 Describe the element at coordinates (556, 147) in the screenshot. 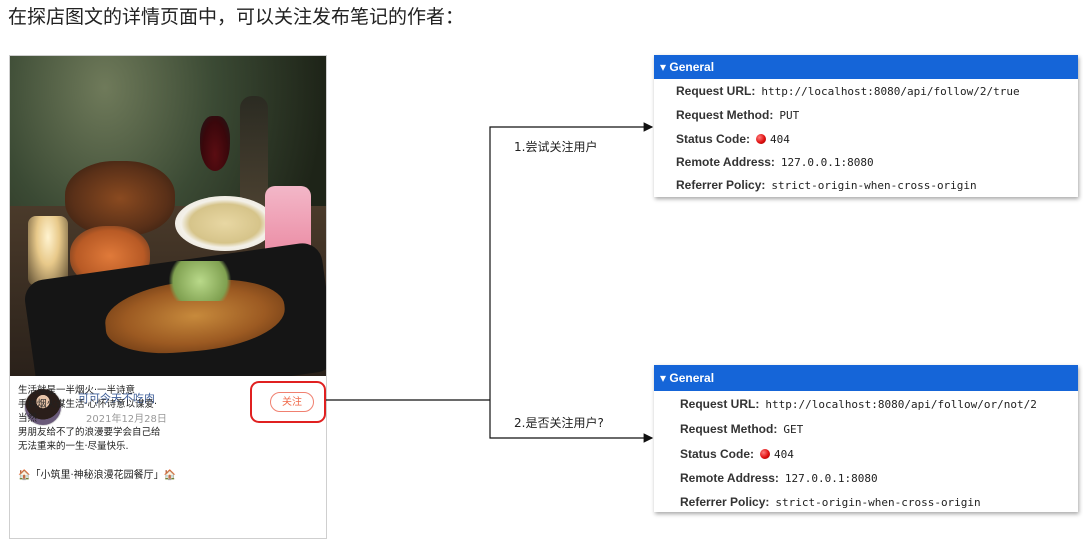

I see `arrow-label-follow: 1.尝试关注用户` at that location.